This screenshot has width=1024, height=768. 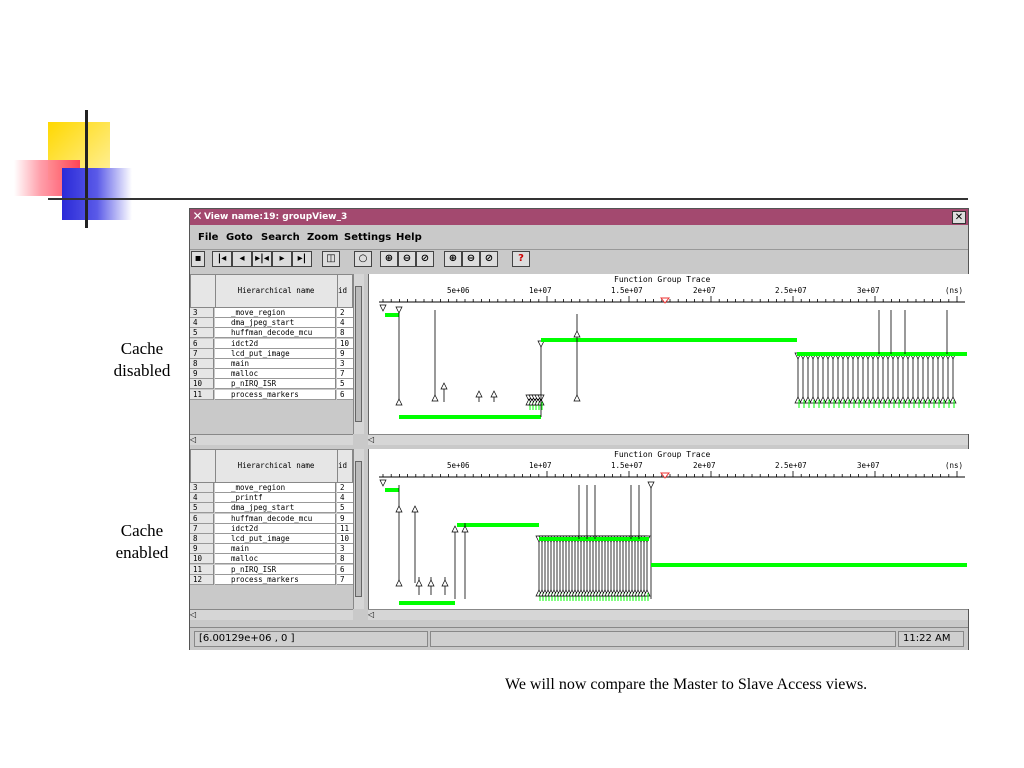 I want to click on zoom-fit-icon: ○, so click(x=363, y=259).